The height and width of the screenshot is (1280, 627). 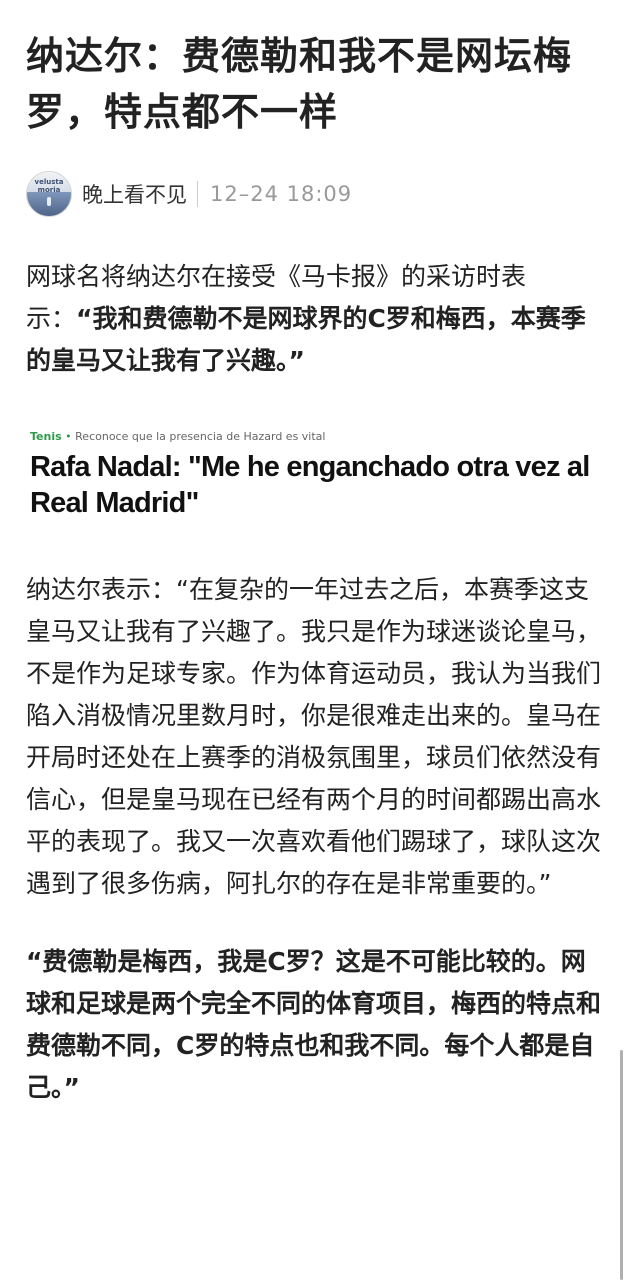 What do you see at coordinates (299, 84) in the screenshot?
I see `article-title: 纳达尔：费德勒和我不是网坛梅罗，特点都不一样` at bounding box center [299, 84].